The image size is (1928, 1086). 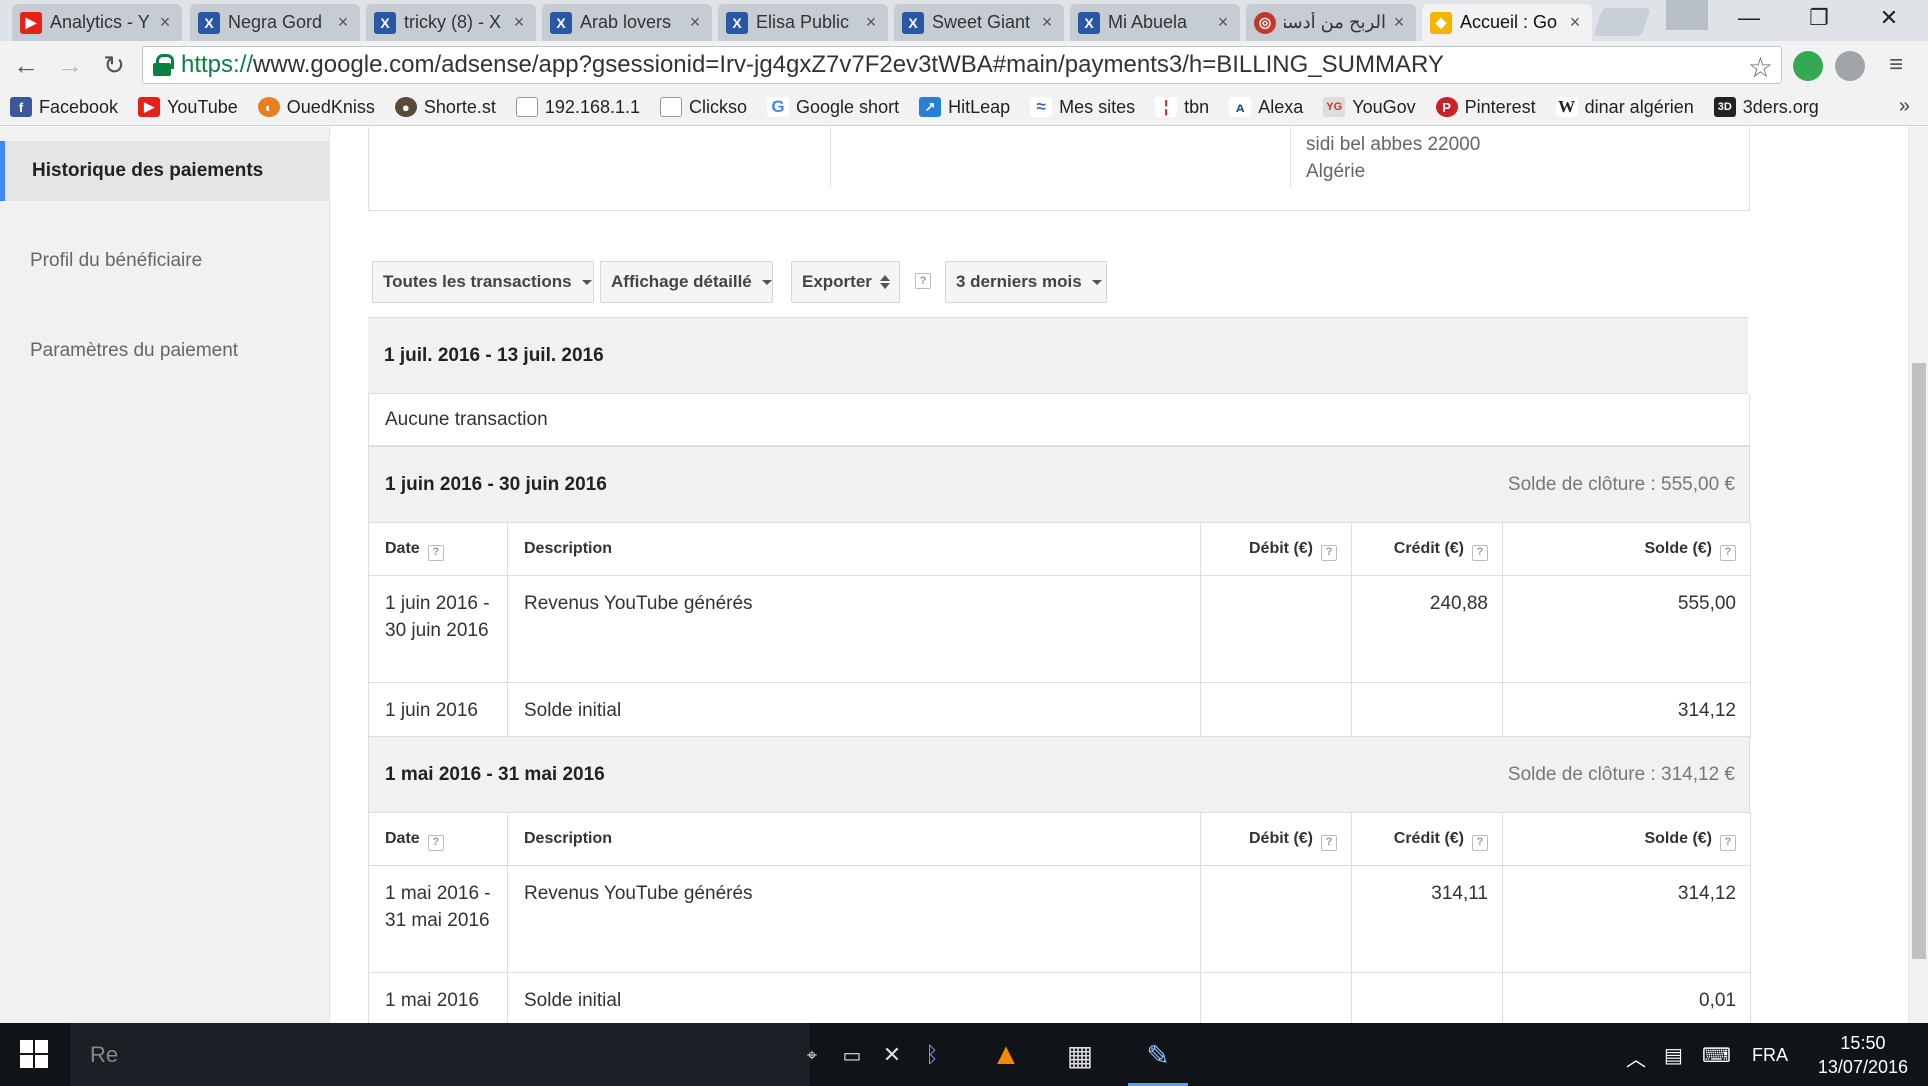 What do you see at coordinates (1624, 107) in the screenshot?
I see `bookmark-dinar: Wdinar algérien` at bounding box center [1624, 107].